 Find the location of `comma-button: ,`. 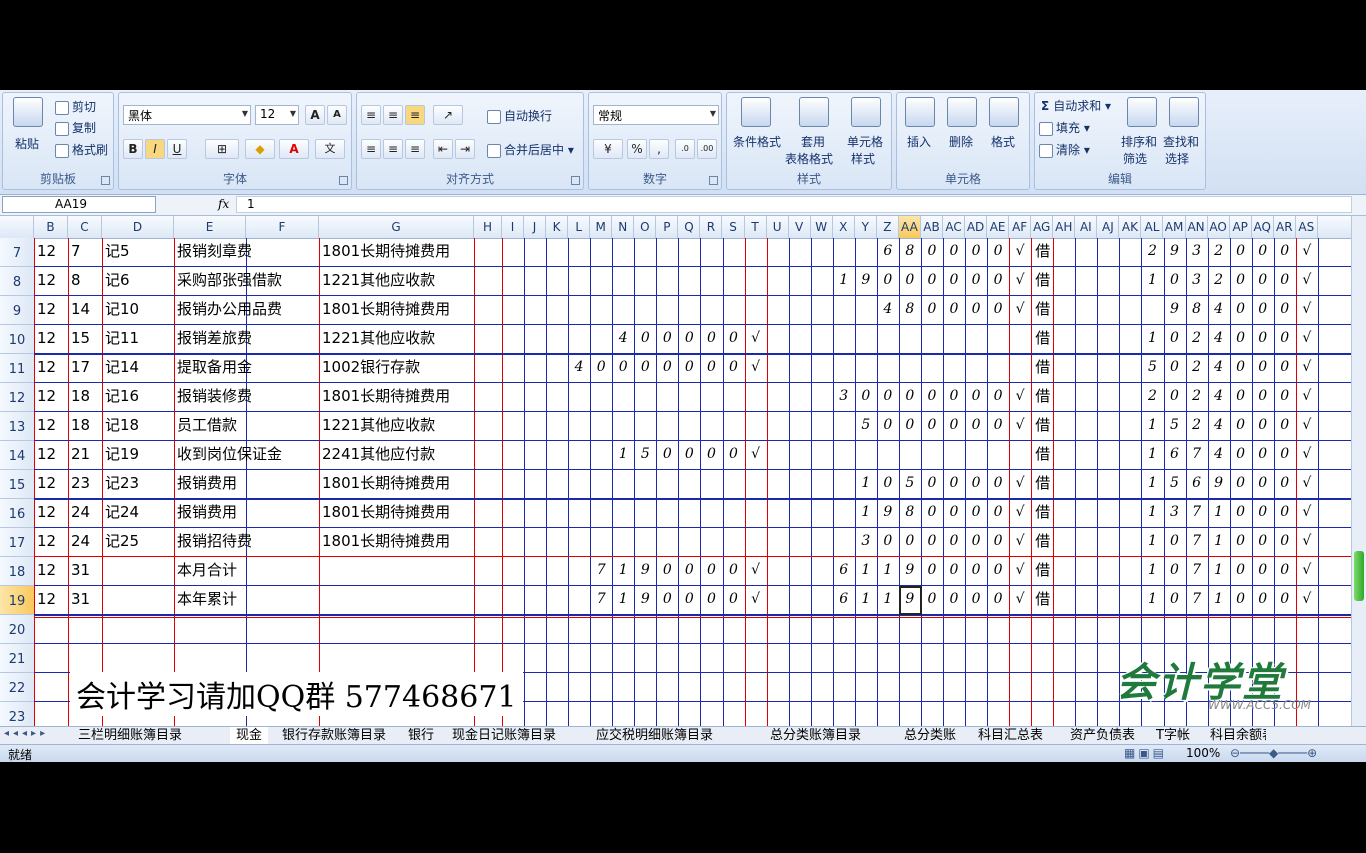

comma-button: , is located at coordinates (659, 149).